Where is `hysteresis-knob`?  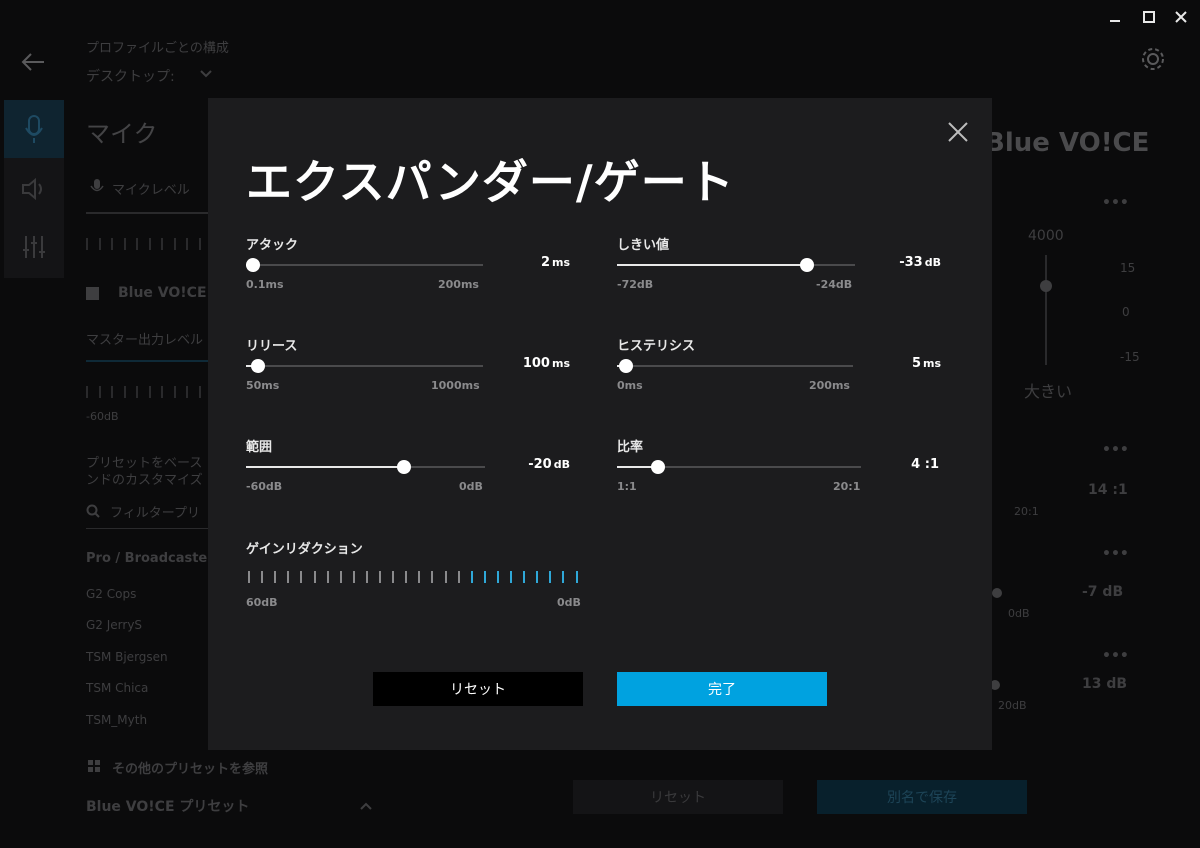
hysteresis-knob is located at coordinates (626, 366).